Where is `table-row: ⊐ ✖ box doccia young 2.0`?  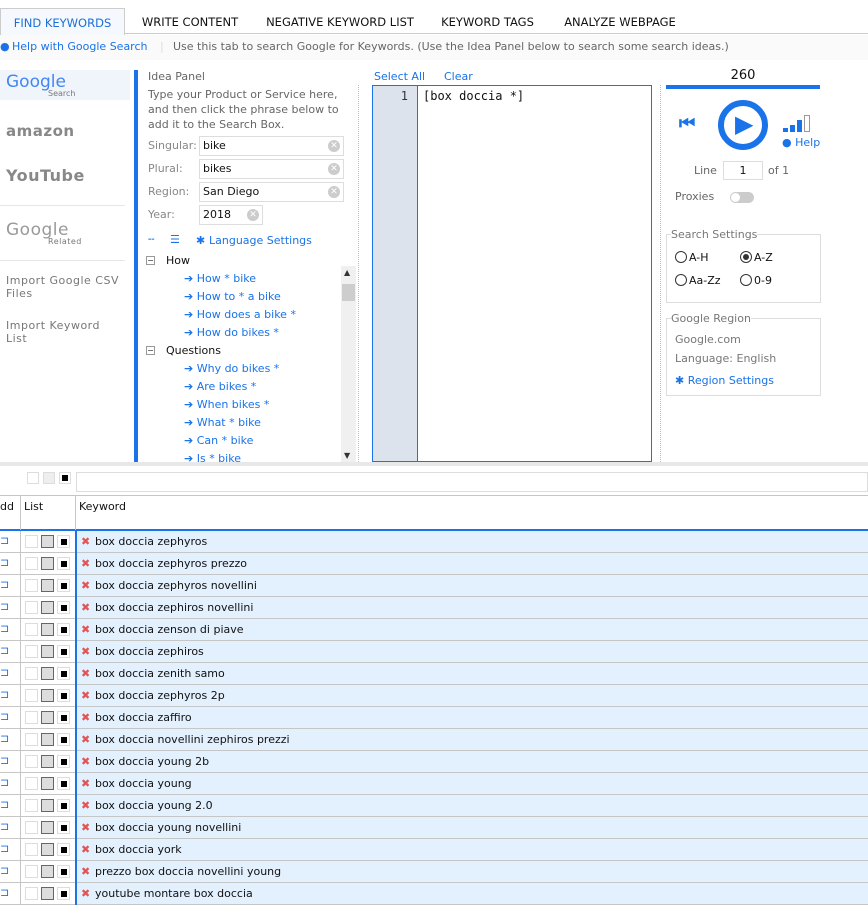 table-row: ⊐ ✖ box doccia young 2.0 is located at coordinates (434, 806).